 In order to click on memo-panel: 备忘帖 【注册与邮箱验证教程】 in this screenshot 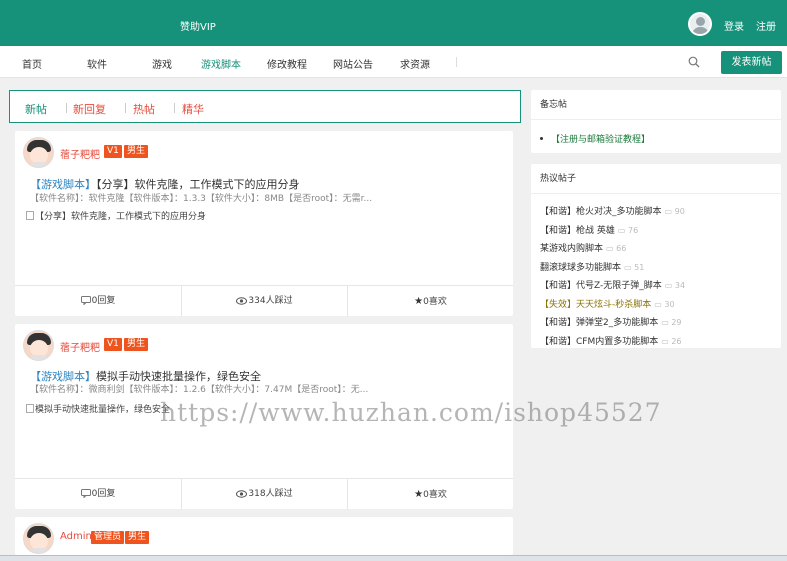, I will do `click(656, 121)`.